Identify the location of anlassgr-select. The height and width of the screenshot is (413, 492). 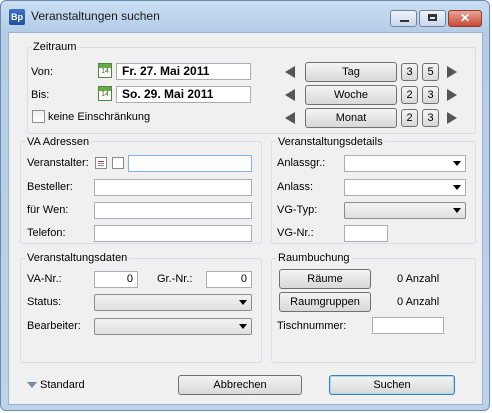
(405, 163).